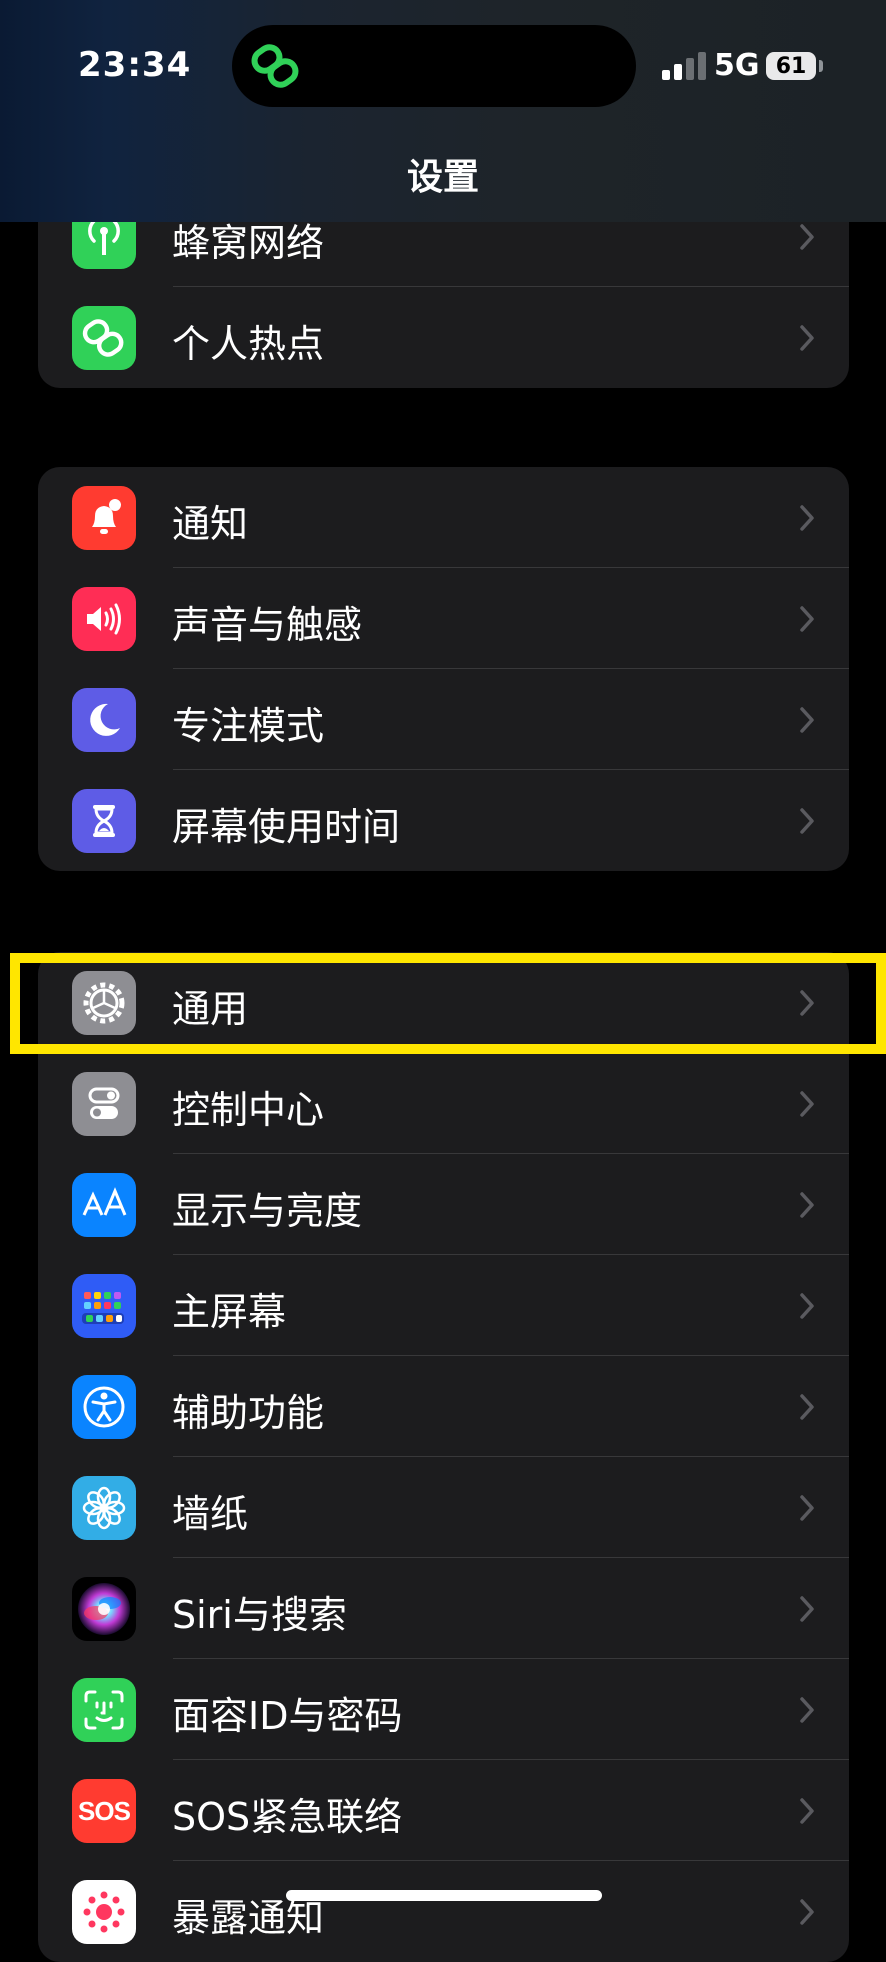 The image size is (886, 1962). What do you see at coordinates (104, 821) in the screenshot?
I see `hourglass-icon` at bounding box center [104, 821].